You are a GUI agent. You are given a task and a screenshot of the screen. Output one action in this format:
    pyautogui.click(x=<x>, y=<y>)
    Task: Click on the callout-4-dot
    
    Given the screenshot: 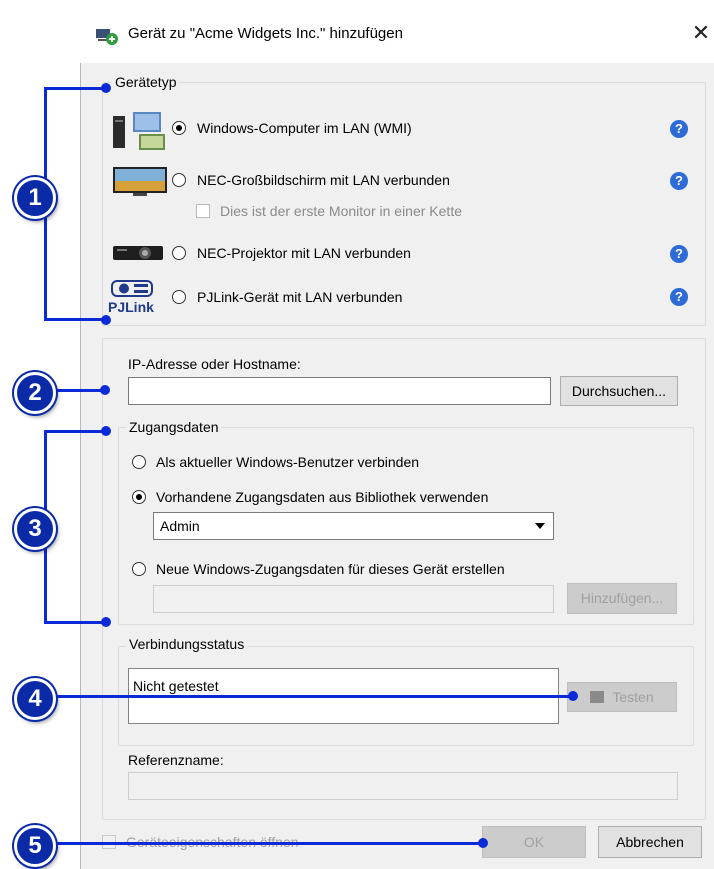 What is the action you would take?
    pyautogui.click(x=573, y=696)
    